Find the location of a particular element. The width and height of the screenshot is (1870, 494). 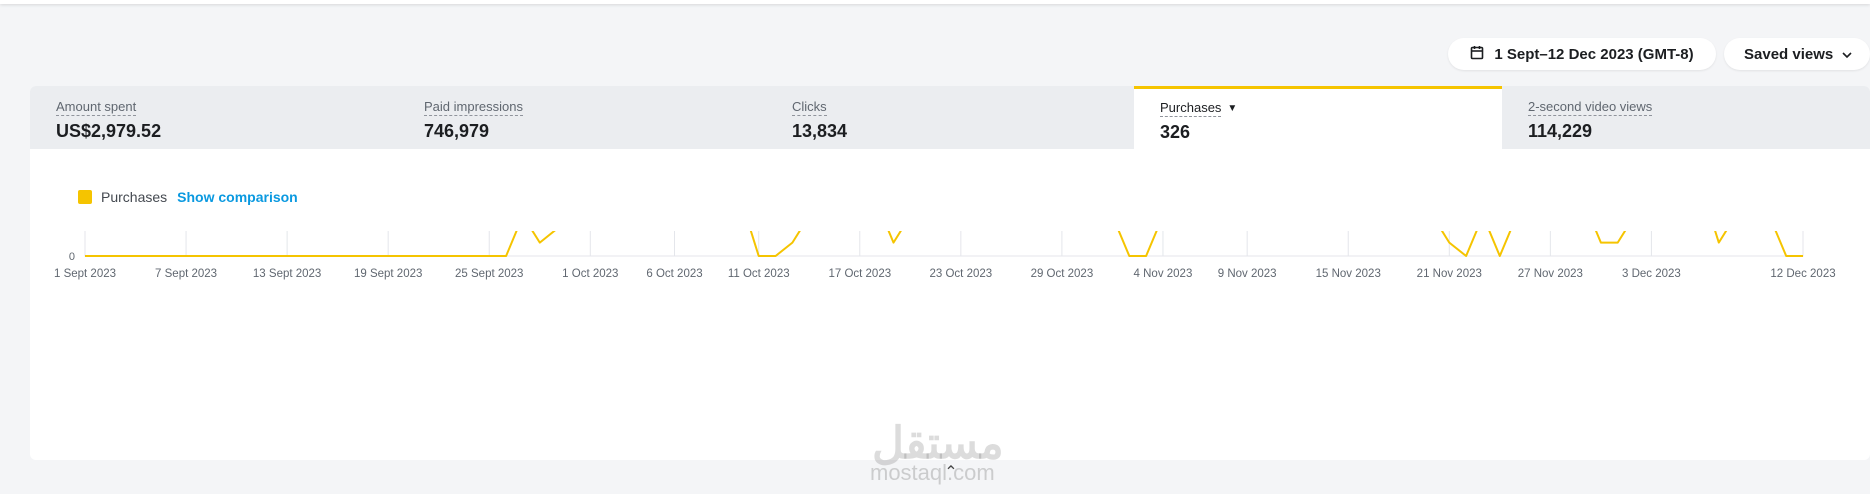

tab-value: US$2,979.52 is located at coordinates (109, 131).